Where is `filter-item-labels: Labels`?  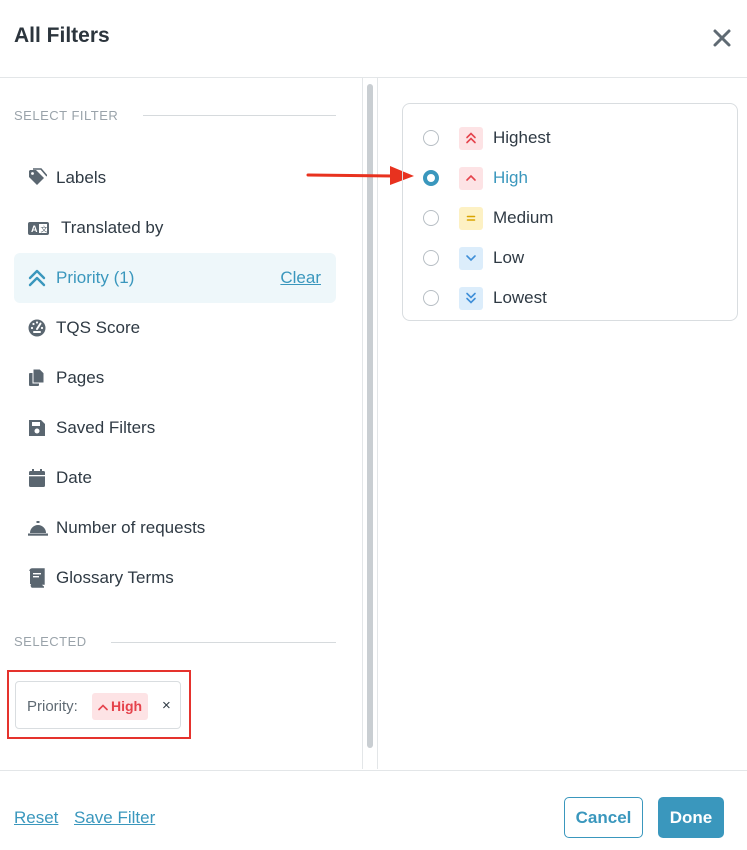
filter-item-labels: Labels is located at coordinates (175, 178).